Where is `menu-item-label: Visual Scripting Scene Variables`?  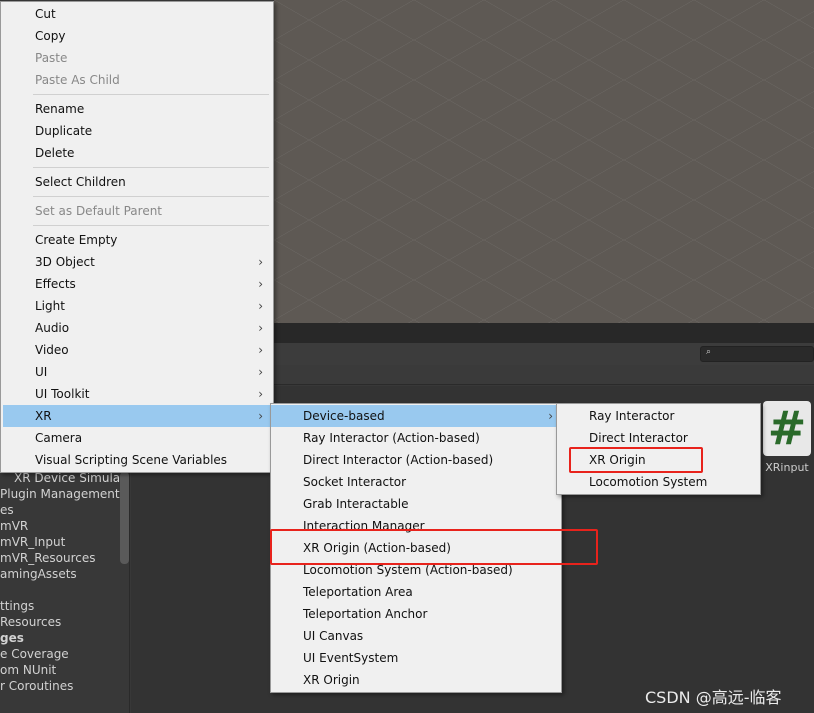
menu-item-label: Visual Scripting Scene Variables is located at coordinates (131, 460).